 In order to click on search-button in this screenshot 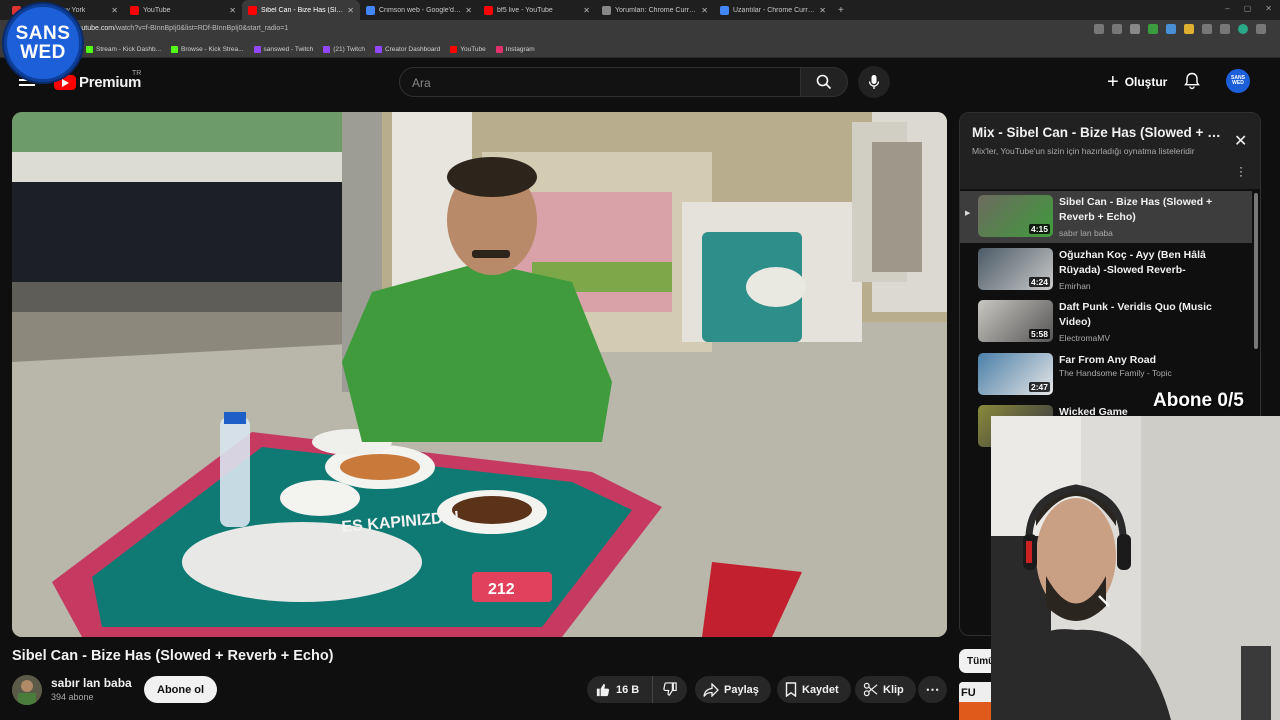, I will do `click(824, 82)`.